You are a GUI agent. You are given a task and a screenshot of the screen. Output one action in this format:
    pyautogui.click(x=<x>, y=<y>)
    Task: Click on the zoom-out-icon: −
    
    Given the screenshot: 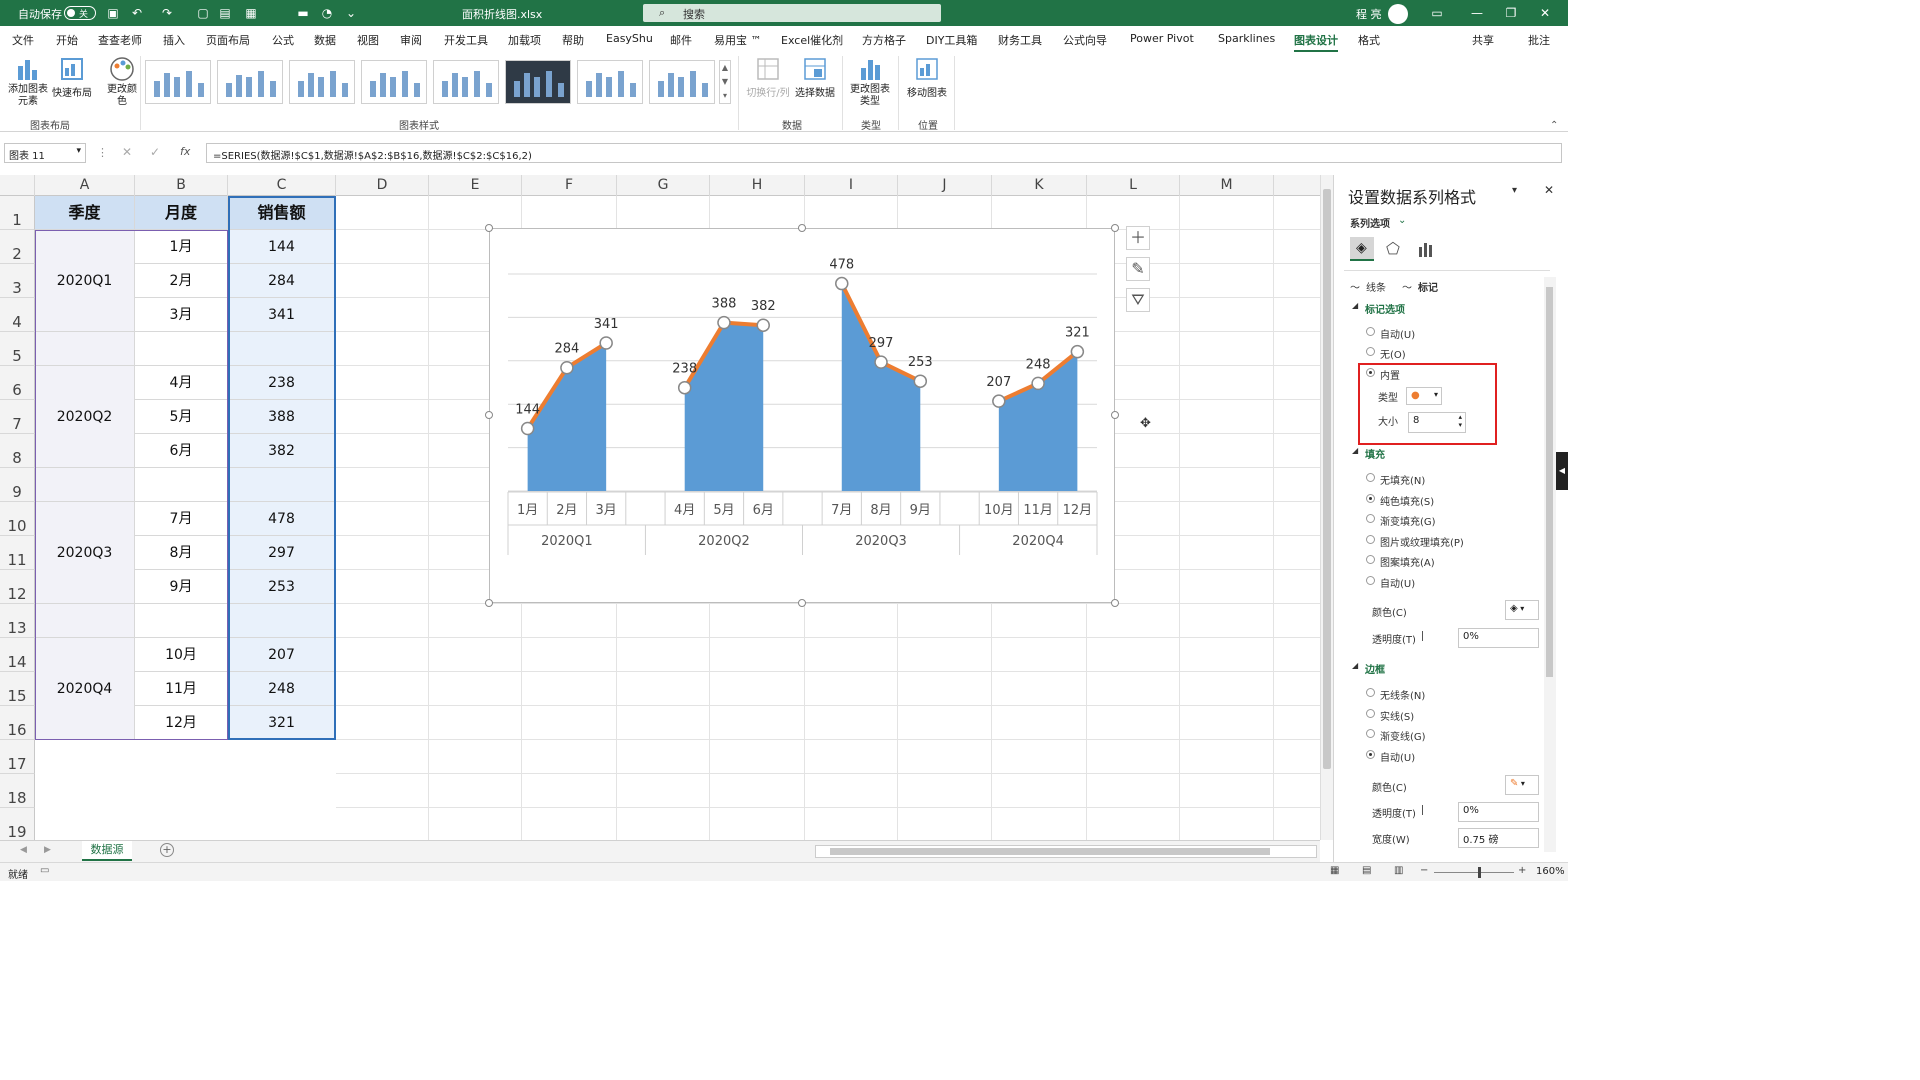 What is the action you would take?
    pyautogui.click(x=1424, y=870)
    